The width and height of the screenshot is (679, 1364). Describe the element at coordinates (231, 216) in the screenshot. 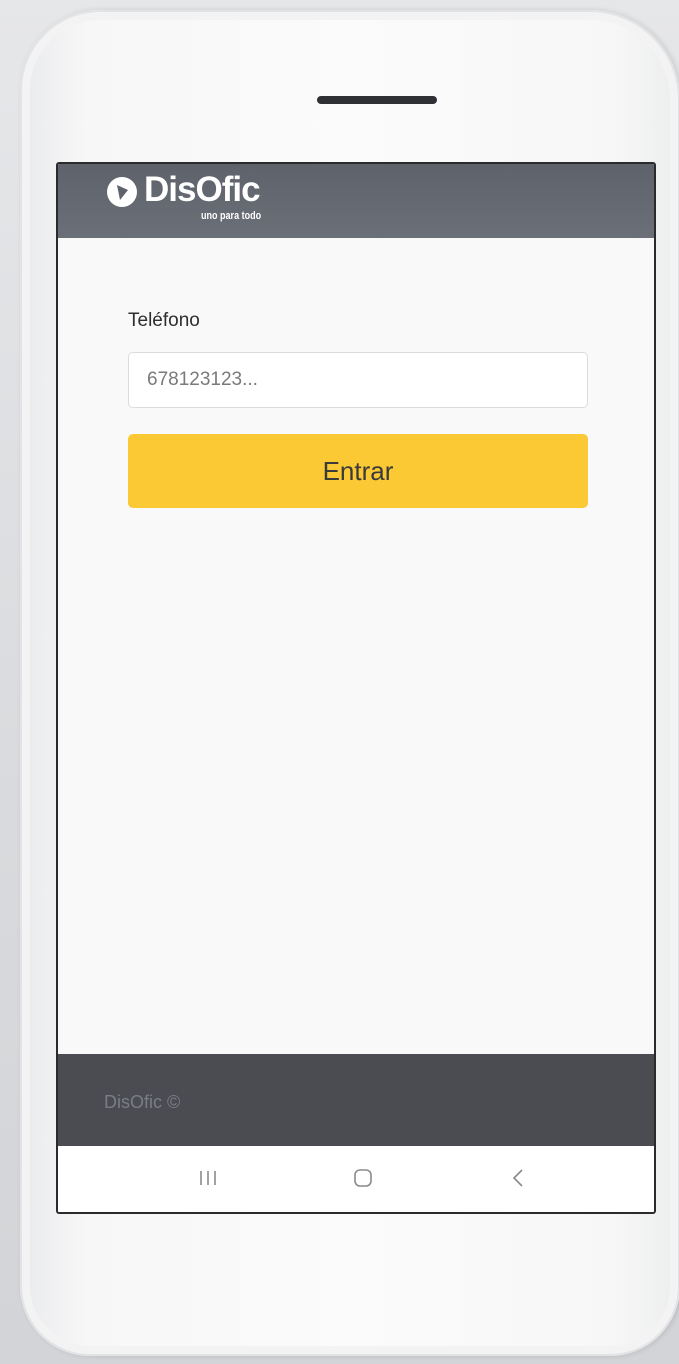

I see `brand-tagline: uno para todo` at that location.